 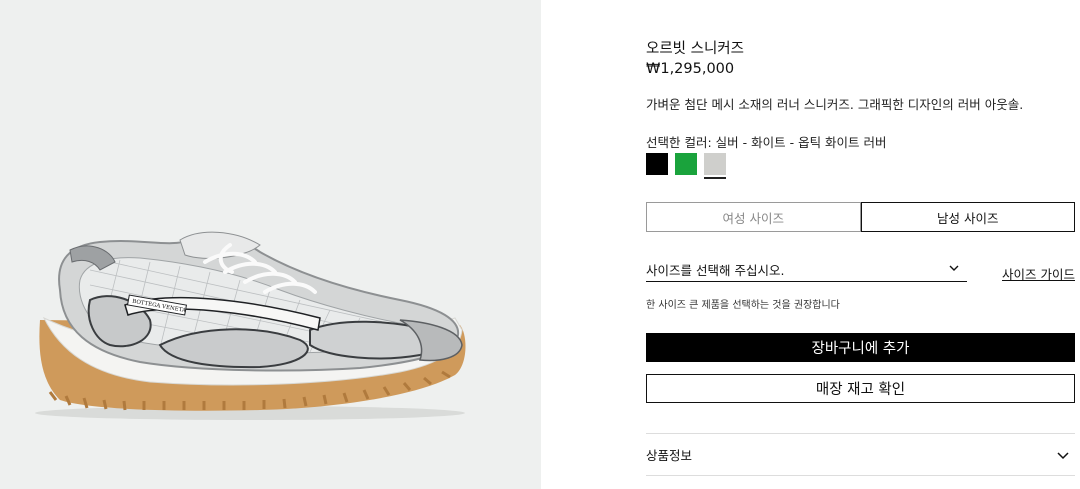 What do you see at coordinates (860, 454) in the screenshot?
I see `product-info-accordion: 상품정보` at bounding box center [860, 454].